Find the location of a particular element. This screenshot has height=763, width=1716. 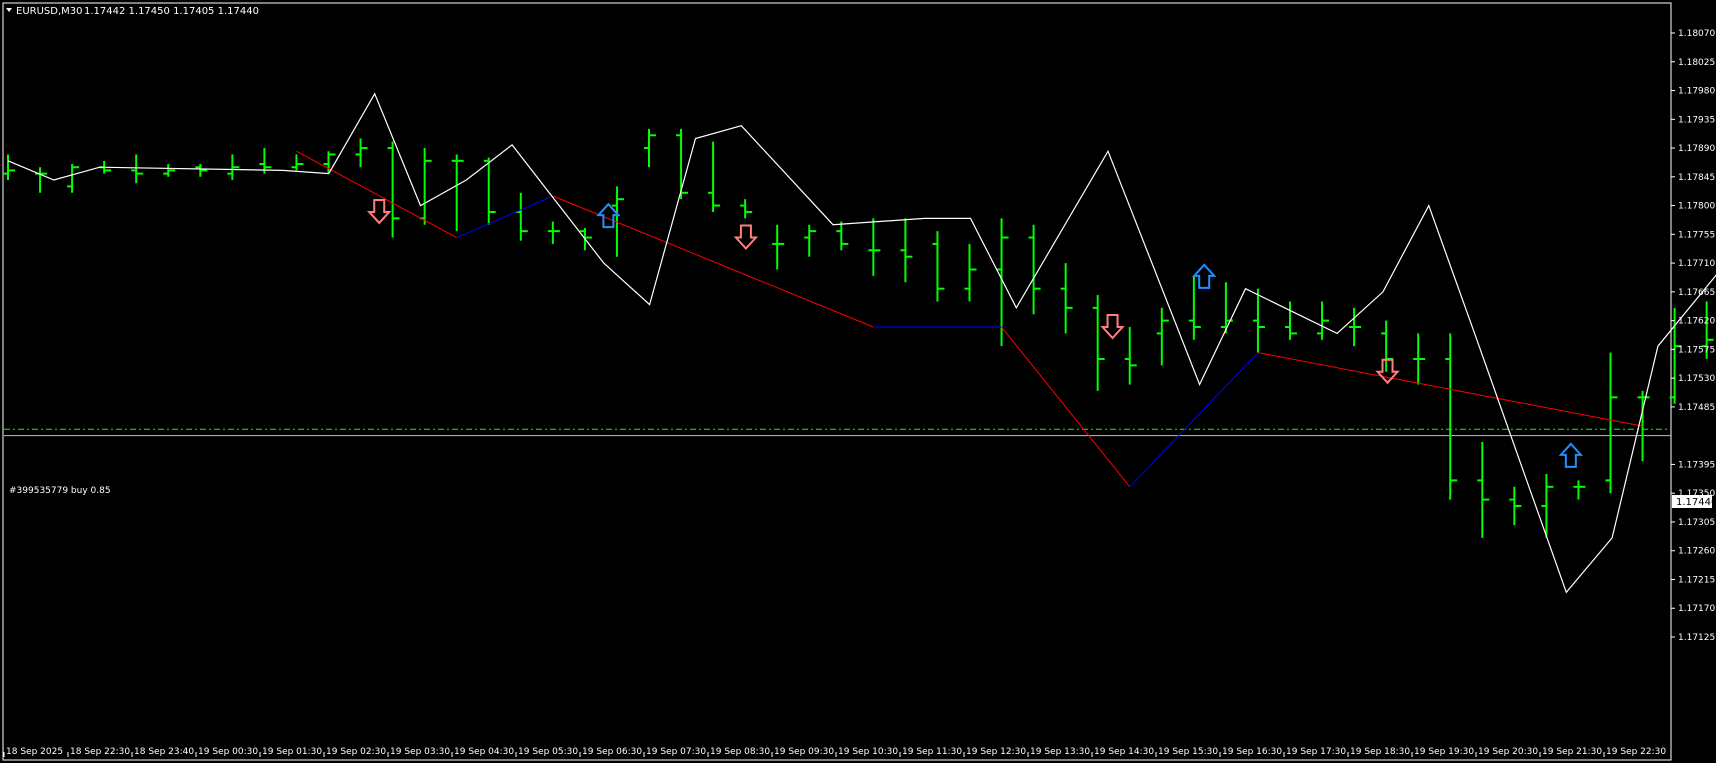

y-tick-label: 1.17755 is located at coordinates (1696, 235).